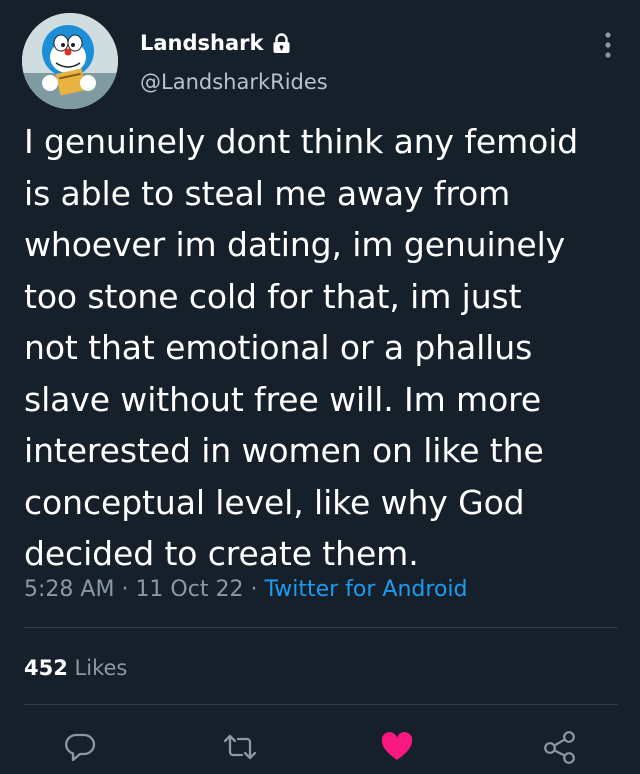 This screenshot has height=774, width=640. I want to click on tweet-line: interested in women on like the, so click(284, 450).